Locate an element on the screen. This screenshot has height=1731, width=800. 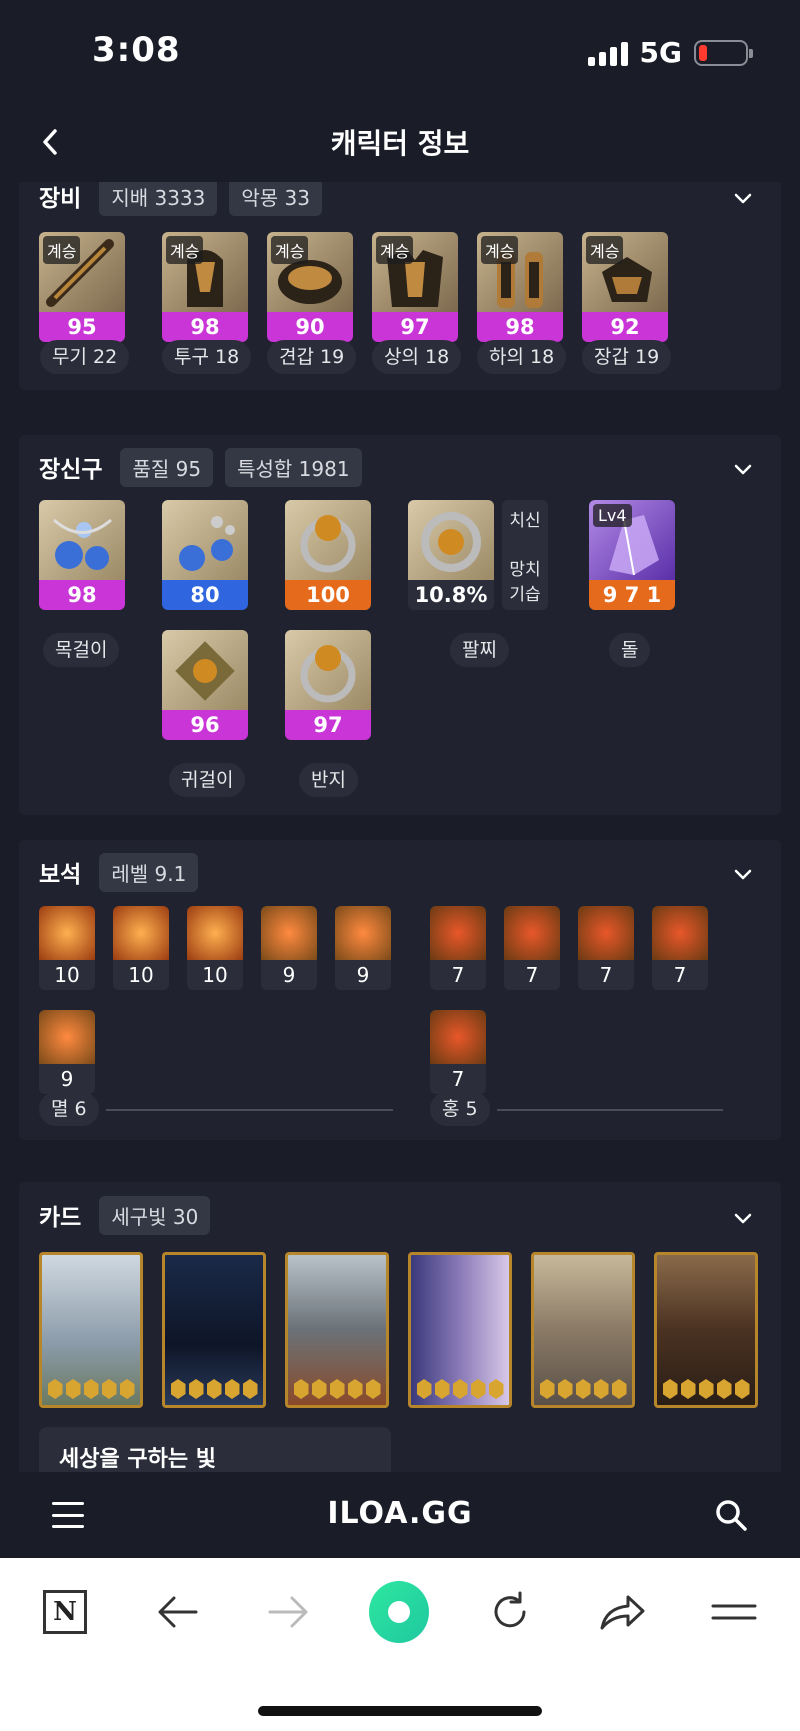
bottom-app-bar: ILOA.GG is located at coordinates (400, 1515).